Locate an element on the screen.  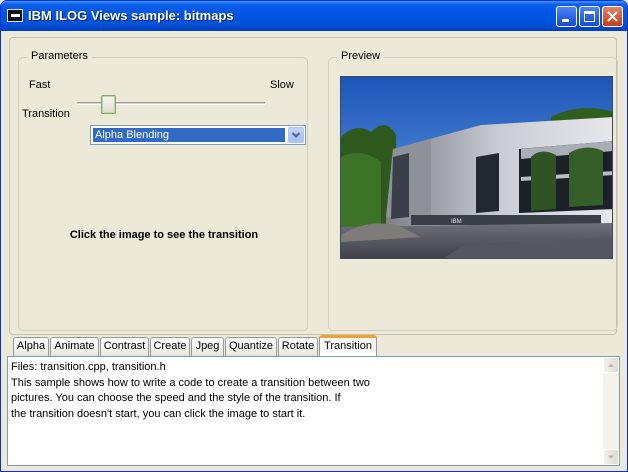
transition-select: Alpha Blending is located at coordinates (198, 135).